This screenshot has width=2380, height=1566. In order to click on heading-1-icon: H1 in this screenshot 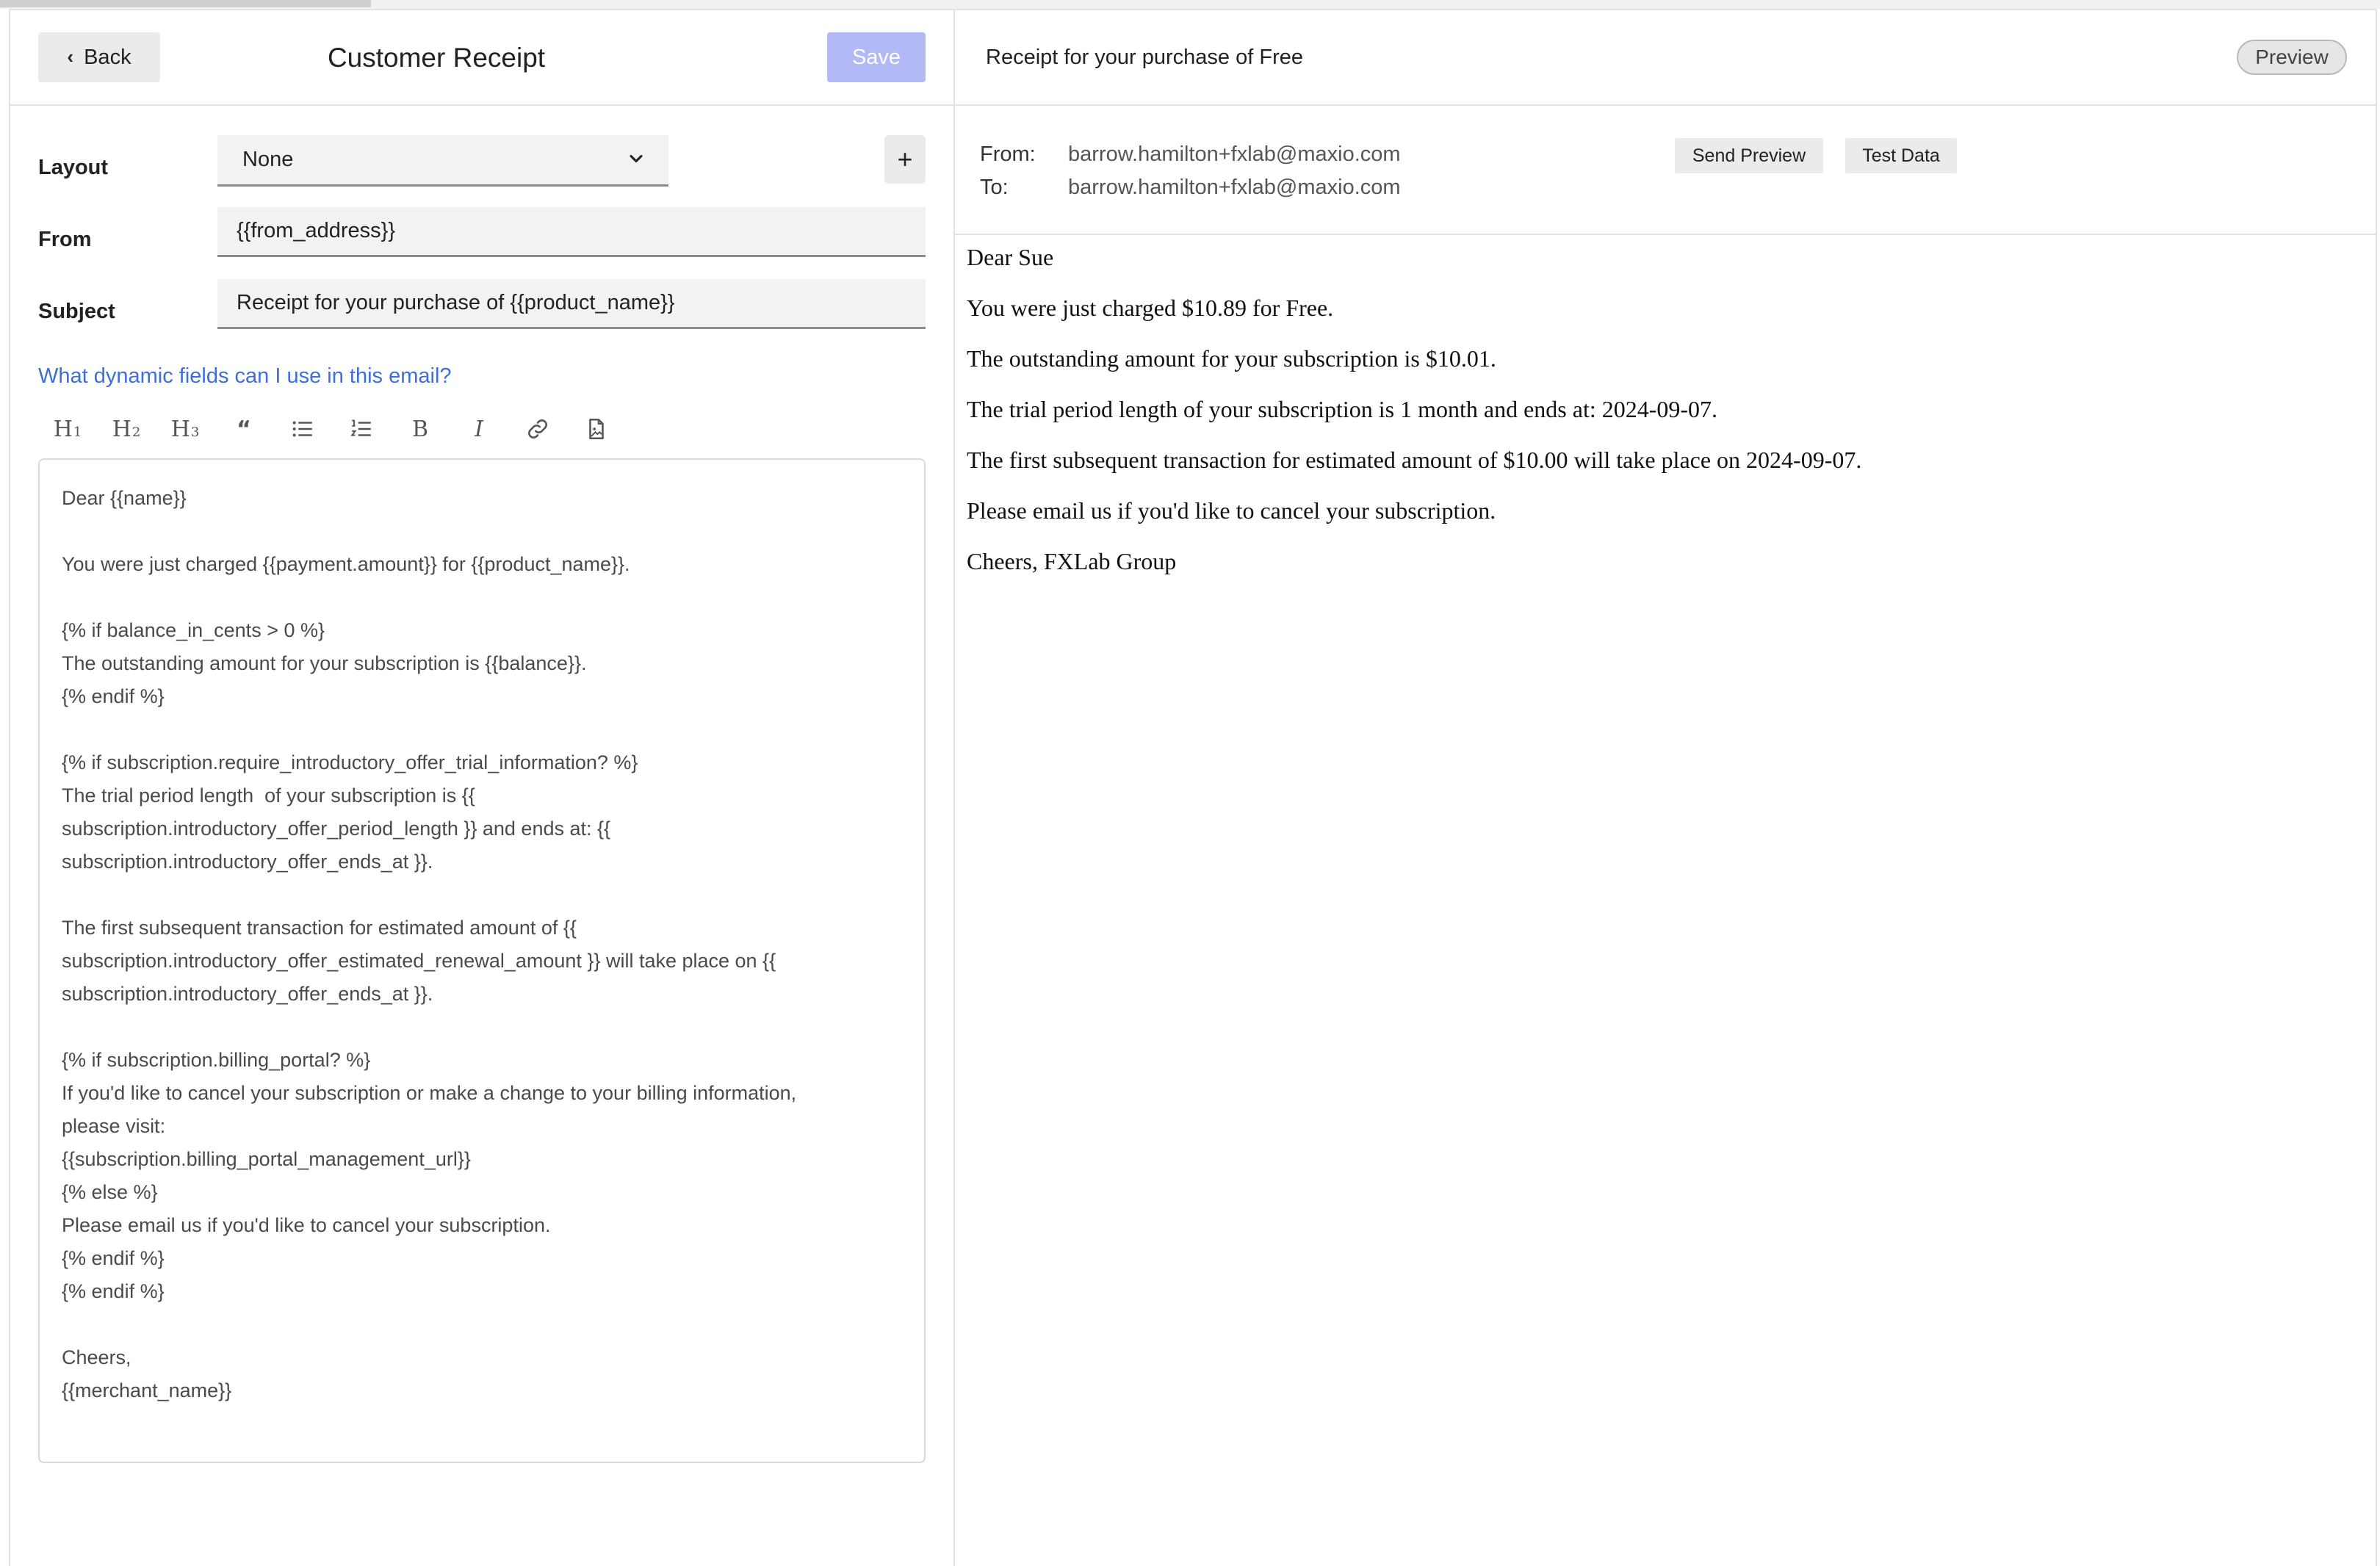, I will do `click(67, 429)`.